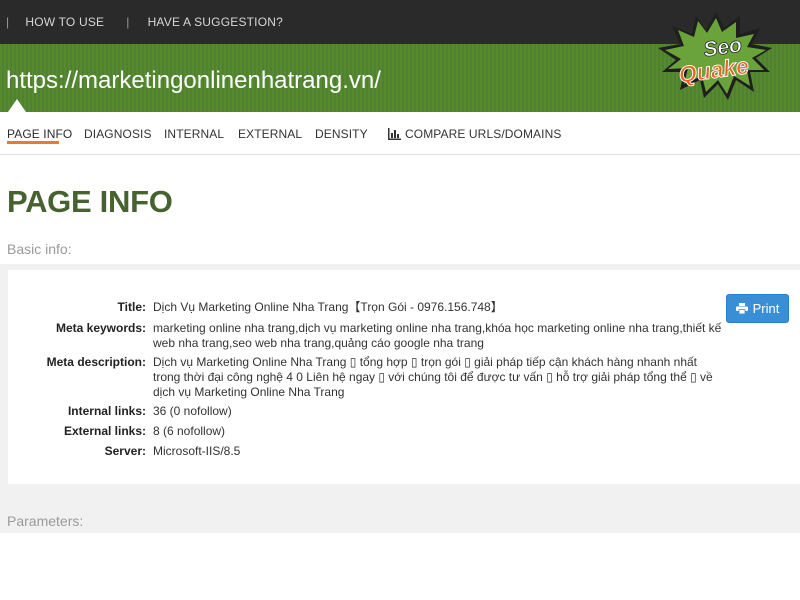  I want to click on internal-links-value: 36 (0 nofollow), so click(192, 411).